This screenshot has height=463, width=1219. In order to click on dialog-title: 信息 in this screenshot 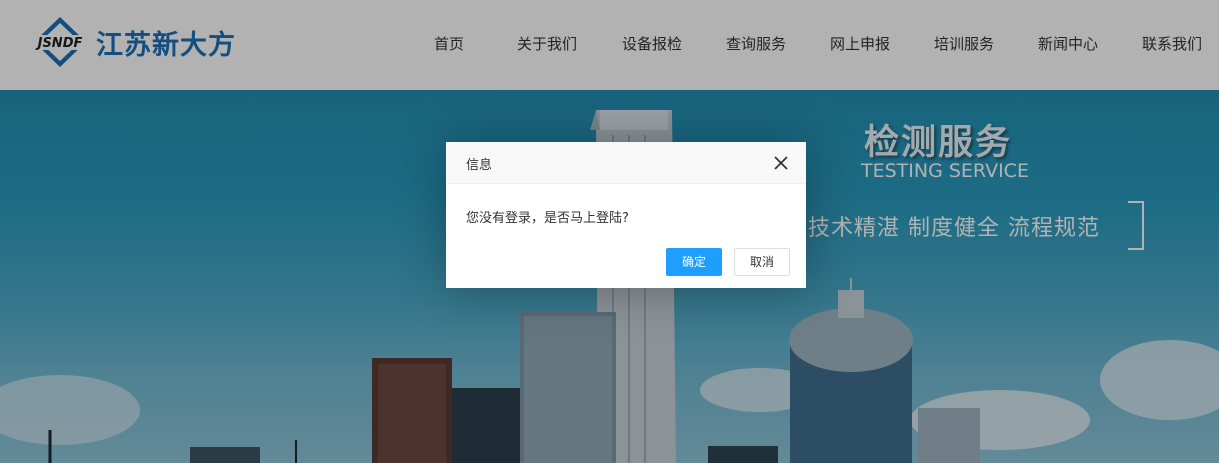, I will do `click(479, 165)`.